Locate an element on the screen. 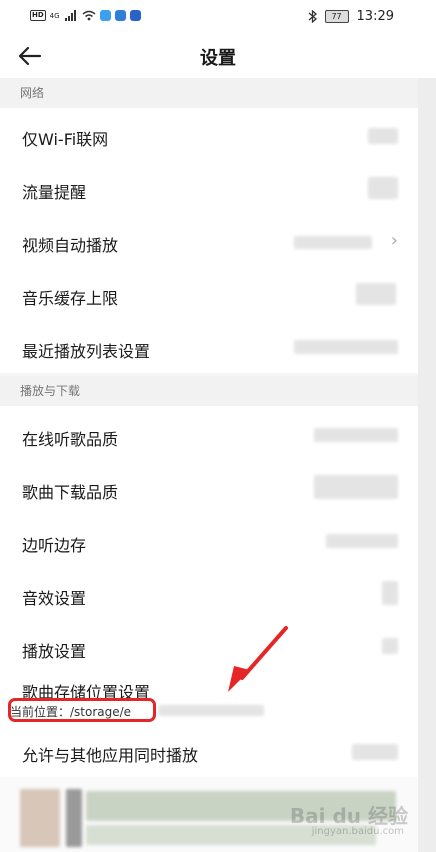  settings-item-data-alert: 流量提醒 is located at coordinates (209, 187).